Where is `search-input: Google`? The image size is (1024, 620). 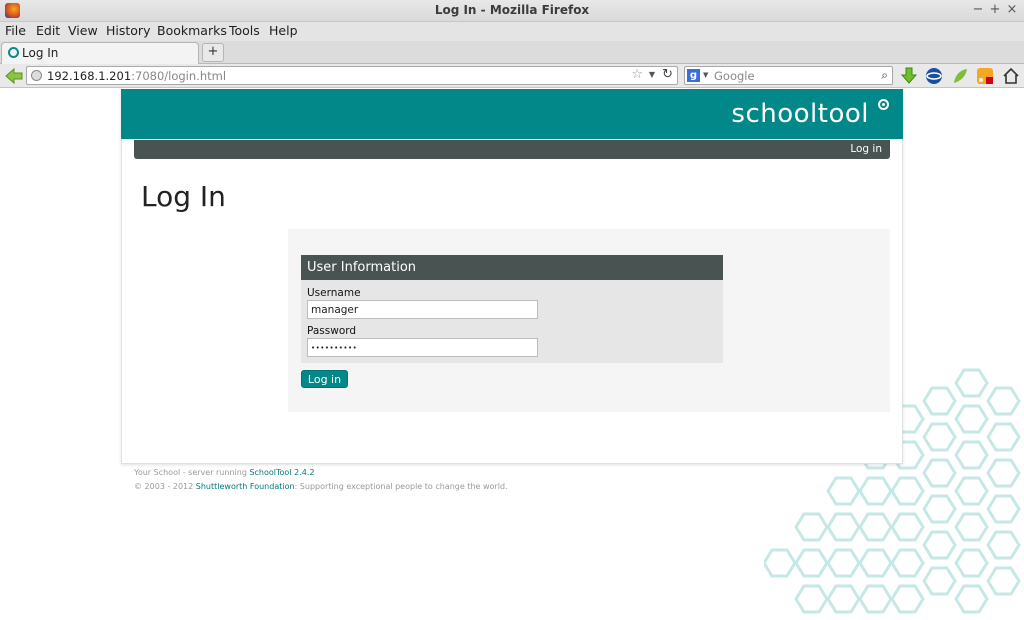 search-input: Google is located at coordinates (734, 76).